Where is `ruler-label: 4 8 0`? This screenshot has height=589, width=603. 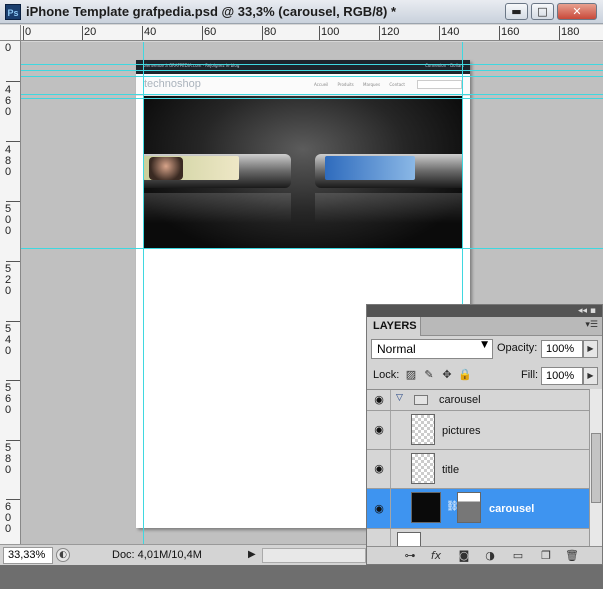
ruler-label: 4 8 0 is located at coordinates (8, 161).